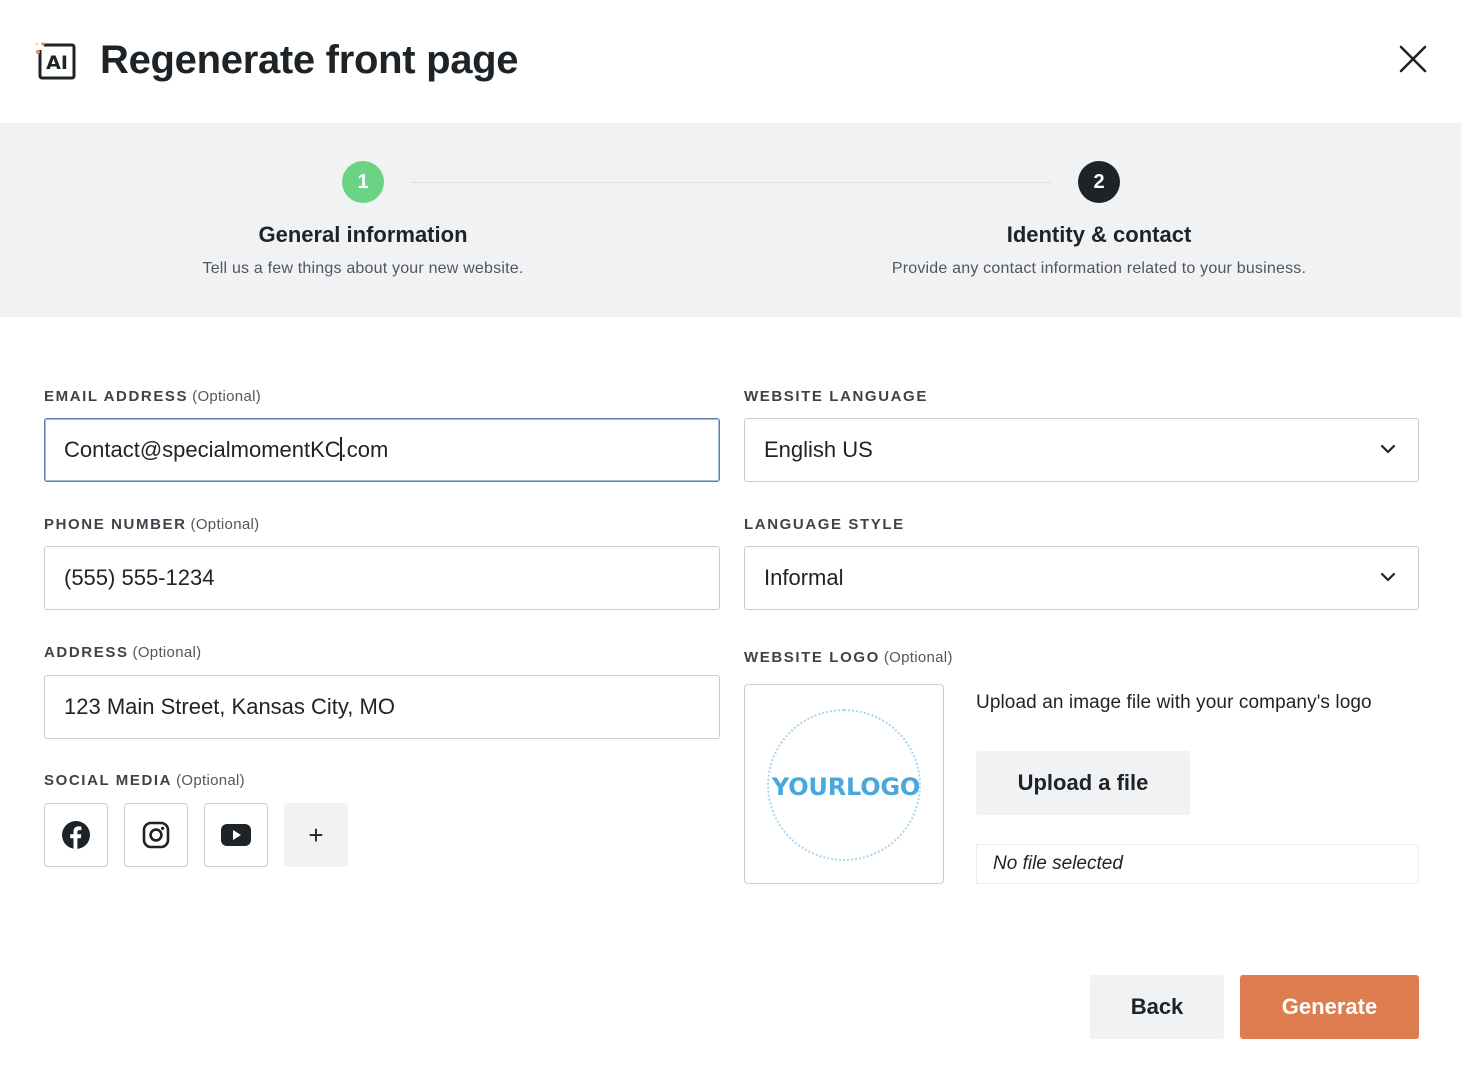  What do you see at coordinates (1081, 450) in the screenshot?
I see `website-language-select: English US` at bounding box center [1081, 450].